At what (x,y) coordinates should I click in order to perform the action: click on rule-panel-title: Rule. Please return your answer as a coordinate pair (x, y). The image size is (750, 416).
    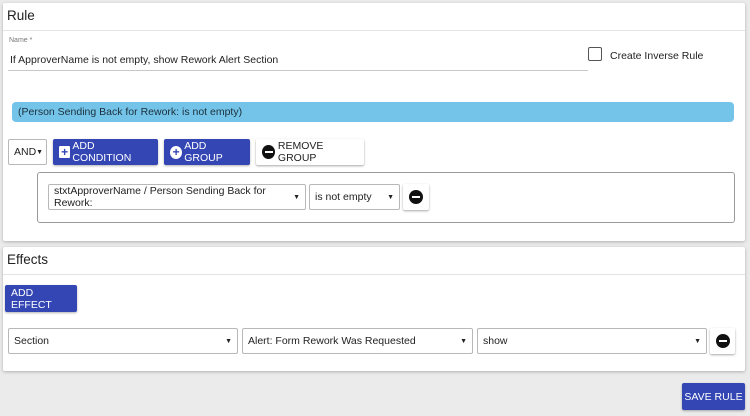
    Looking at the image, I should click on (374, 17).